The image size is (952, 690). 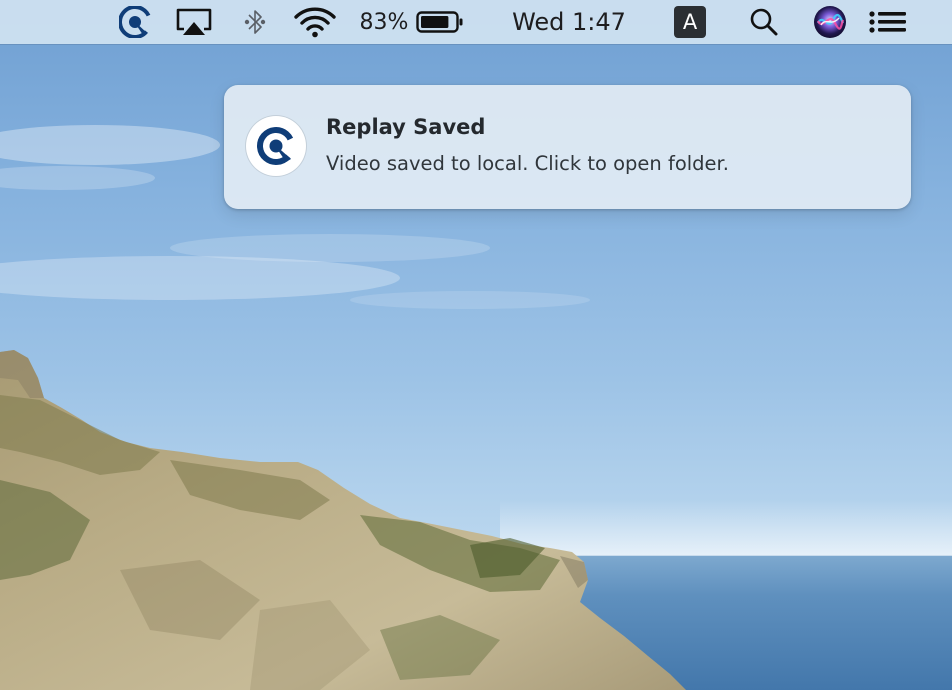 I want to click on siri-icon, so click(x=830, y=22).